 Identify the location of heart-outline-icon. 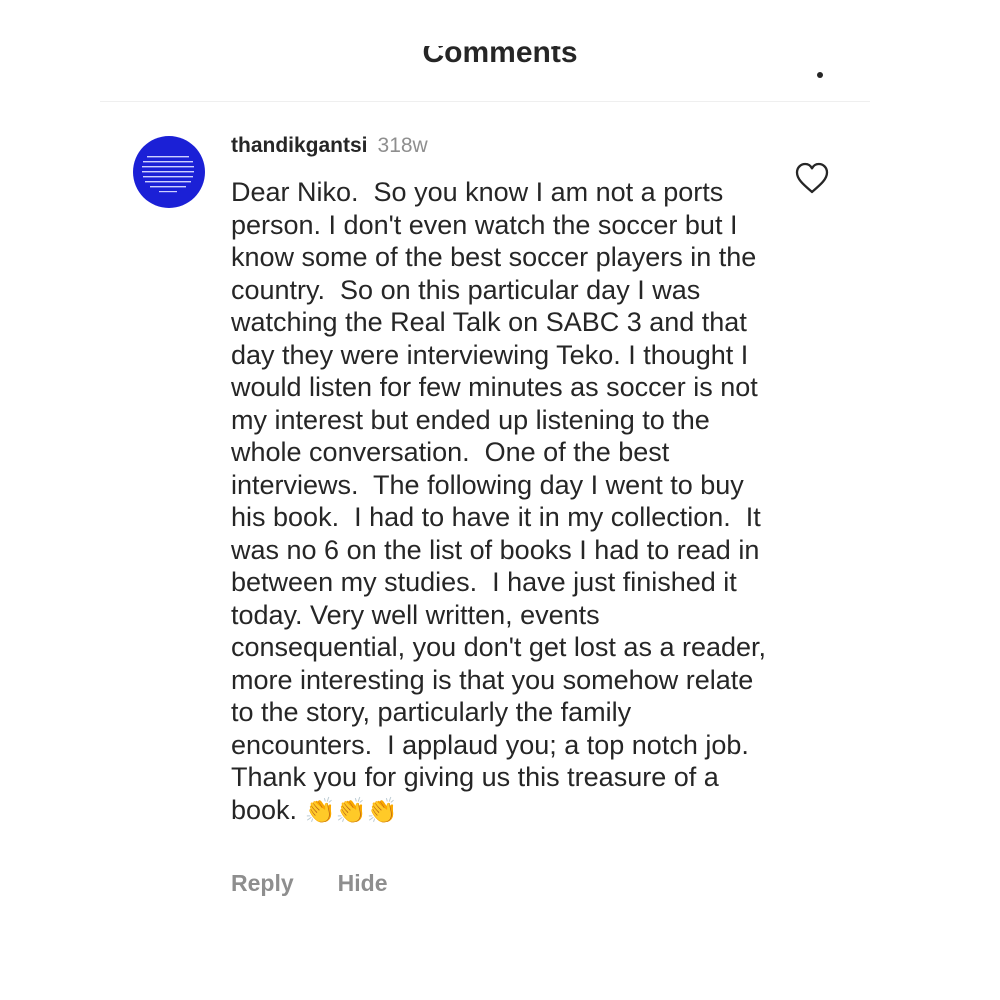
(812, 178).